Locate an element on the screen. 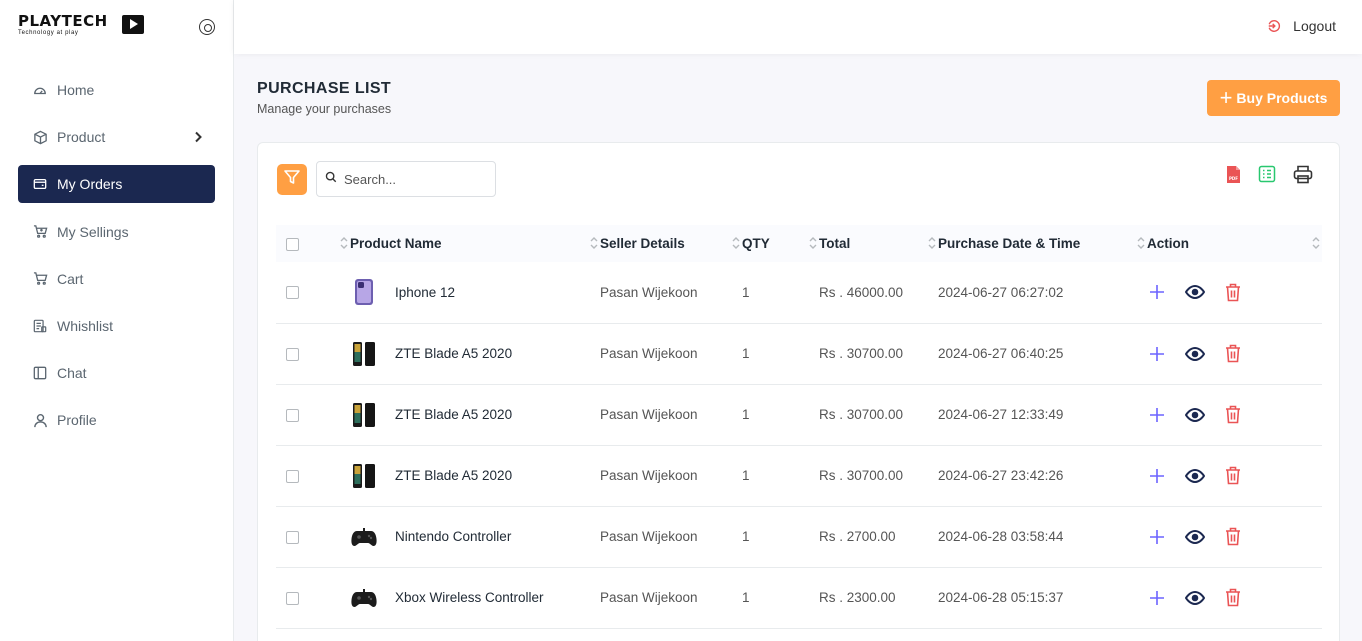 The height and width of the screenshot is (641, 1362). print-icon is located at coordinates (1303, 174).